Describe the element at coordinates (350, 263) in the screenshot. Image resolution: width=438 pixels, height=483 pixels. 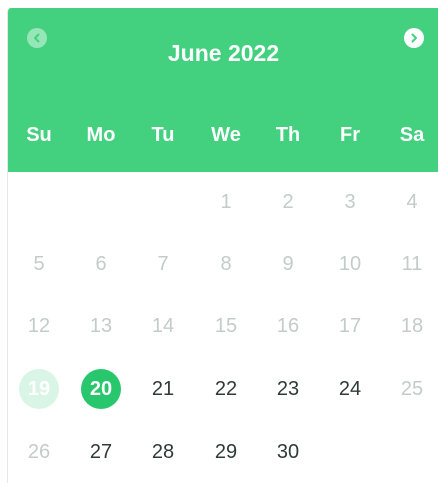
I see `day-cell: 10` at that location.